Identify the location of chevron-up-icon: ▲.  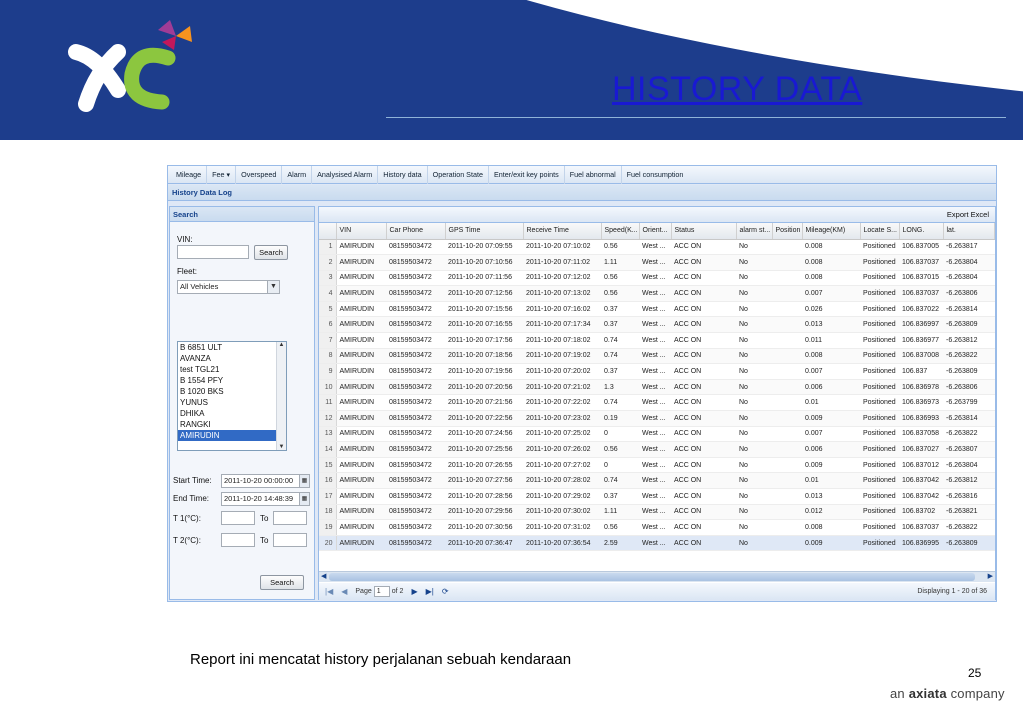
(281, 345).